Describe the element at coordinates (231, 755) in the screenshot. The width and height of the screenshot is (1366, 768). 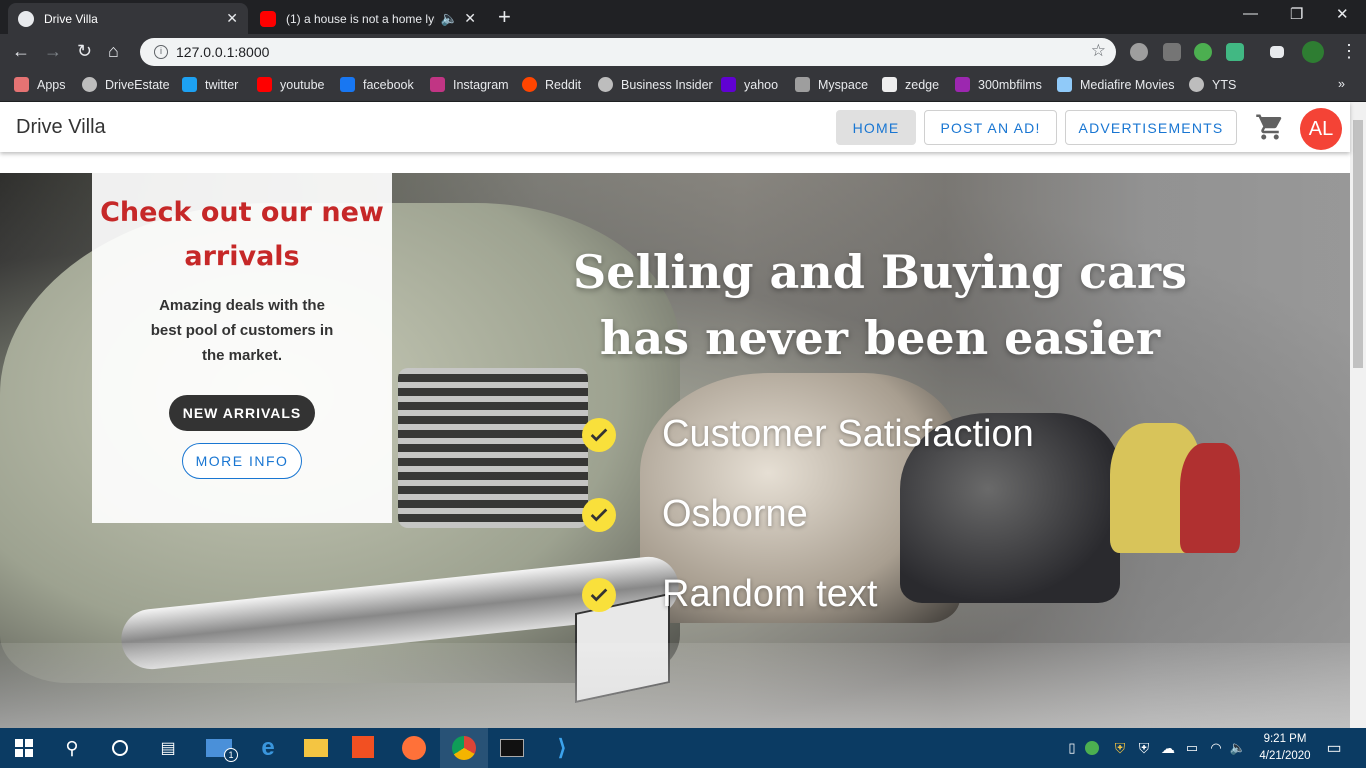
I see `mail-badge: 1` at that location.